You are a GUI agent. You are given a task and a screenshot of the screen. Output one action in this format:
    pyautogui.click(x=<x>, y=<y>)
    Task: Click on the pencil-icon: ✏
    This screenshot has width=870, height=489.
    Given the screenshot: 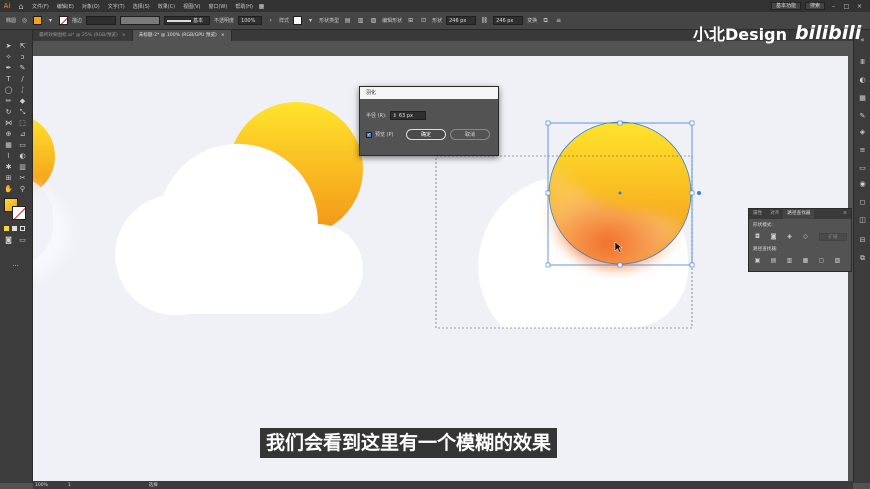 What is the action you would take?
    pyautogui.click(x=8, y=101)
    